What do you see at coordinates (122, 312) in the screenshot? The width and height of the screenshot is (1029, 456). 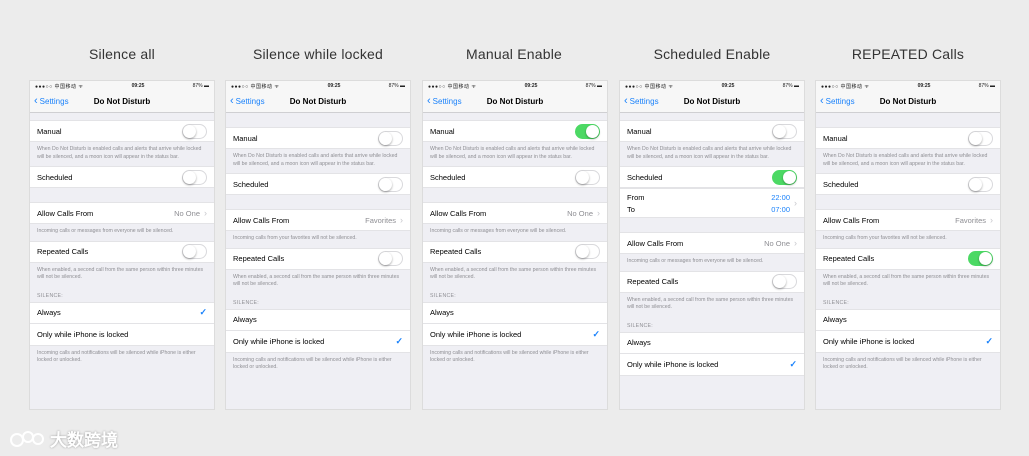 I see `silence-always-row: Always ✓` at bounding box center [122, 312].